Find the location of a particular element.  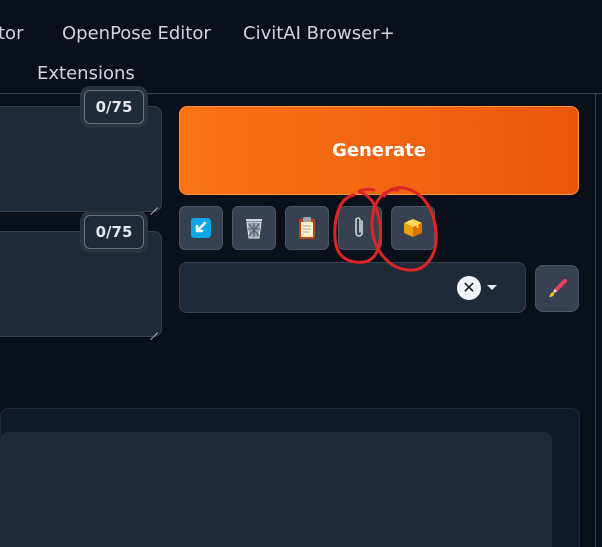

clear-selection-icon: ✕ is located at coordinates (469, 288).